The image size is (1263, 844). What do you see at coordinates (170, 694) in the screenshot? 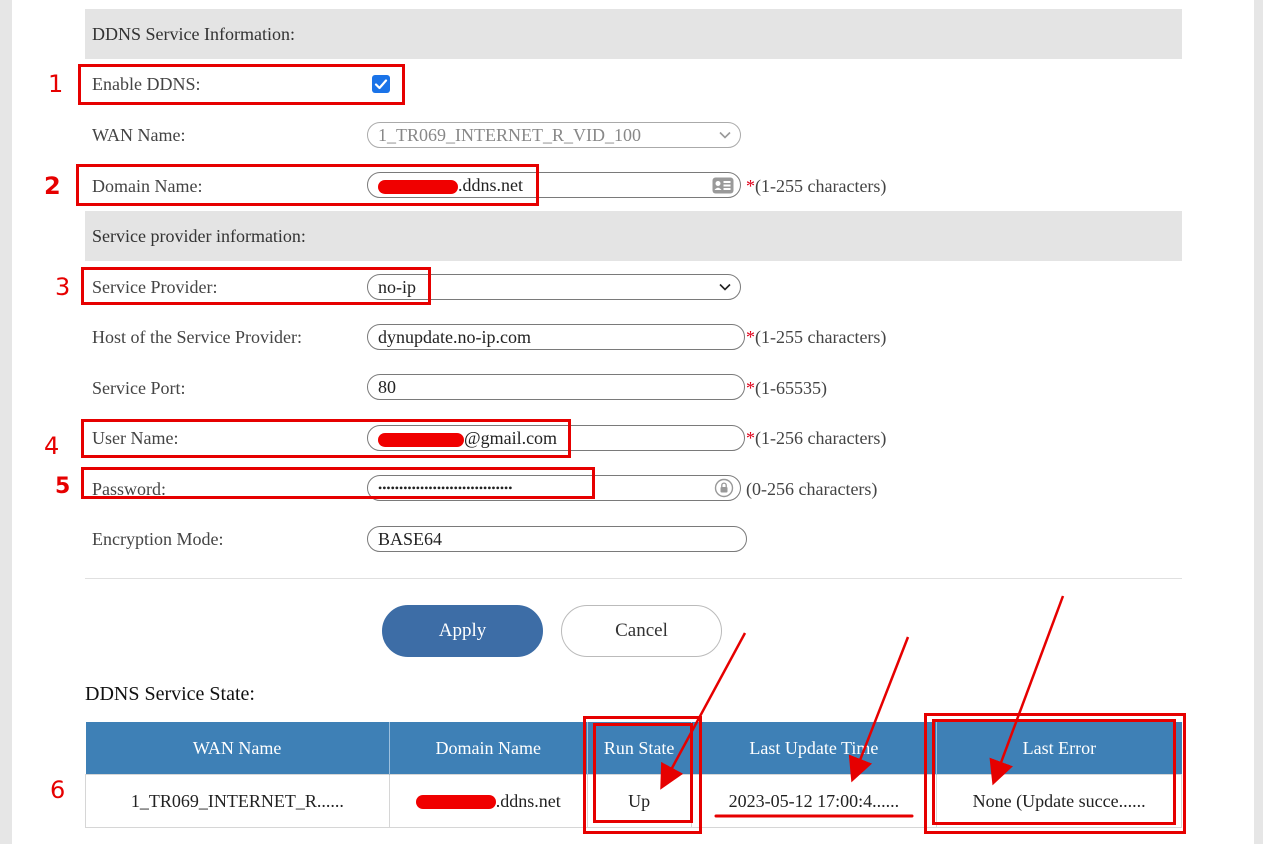
I see `state-title: DDNS Service State:` at bounding box center [170, 694].